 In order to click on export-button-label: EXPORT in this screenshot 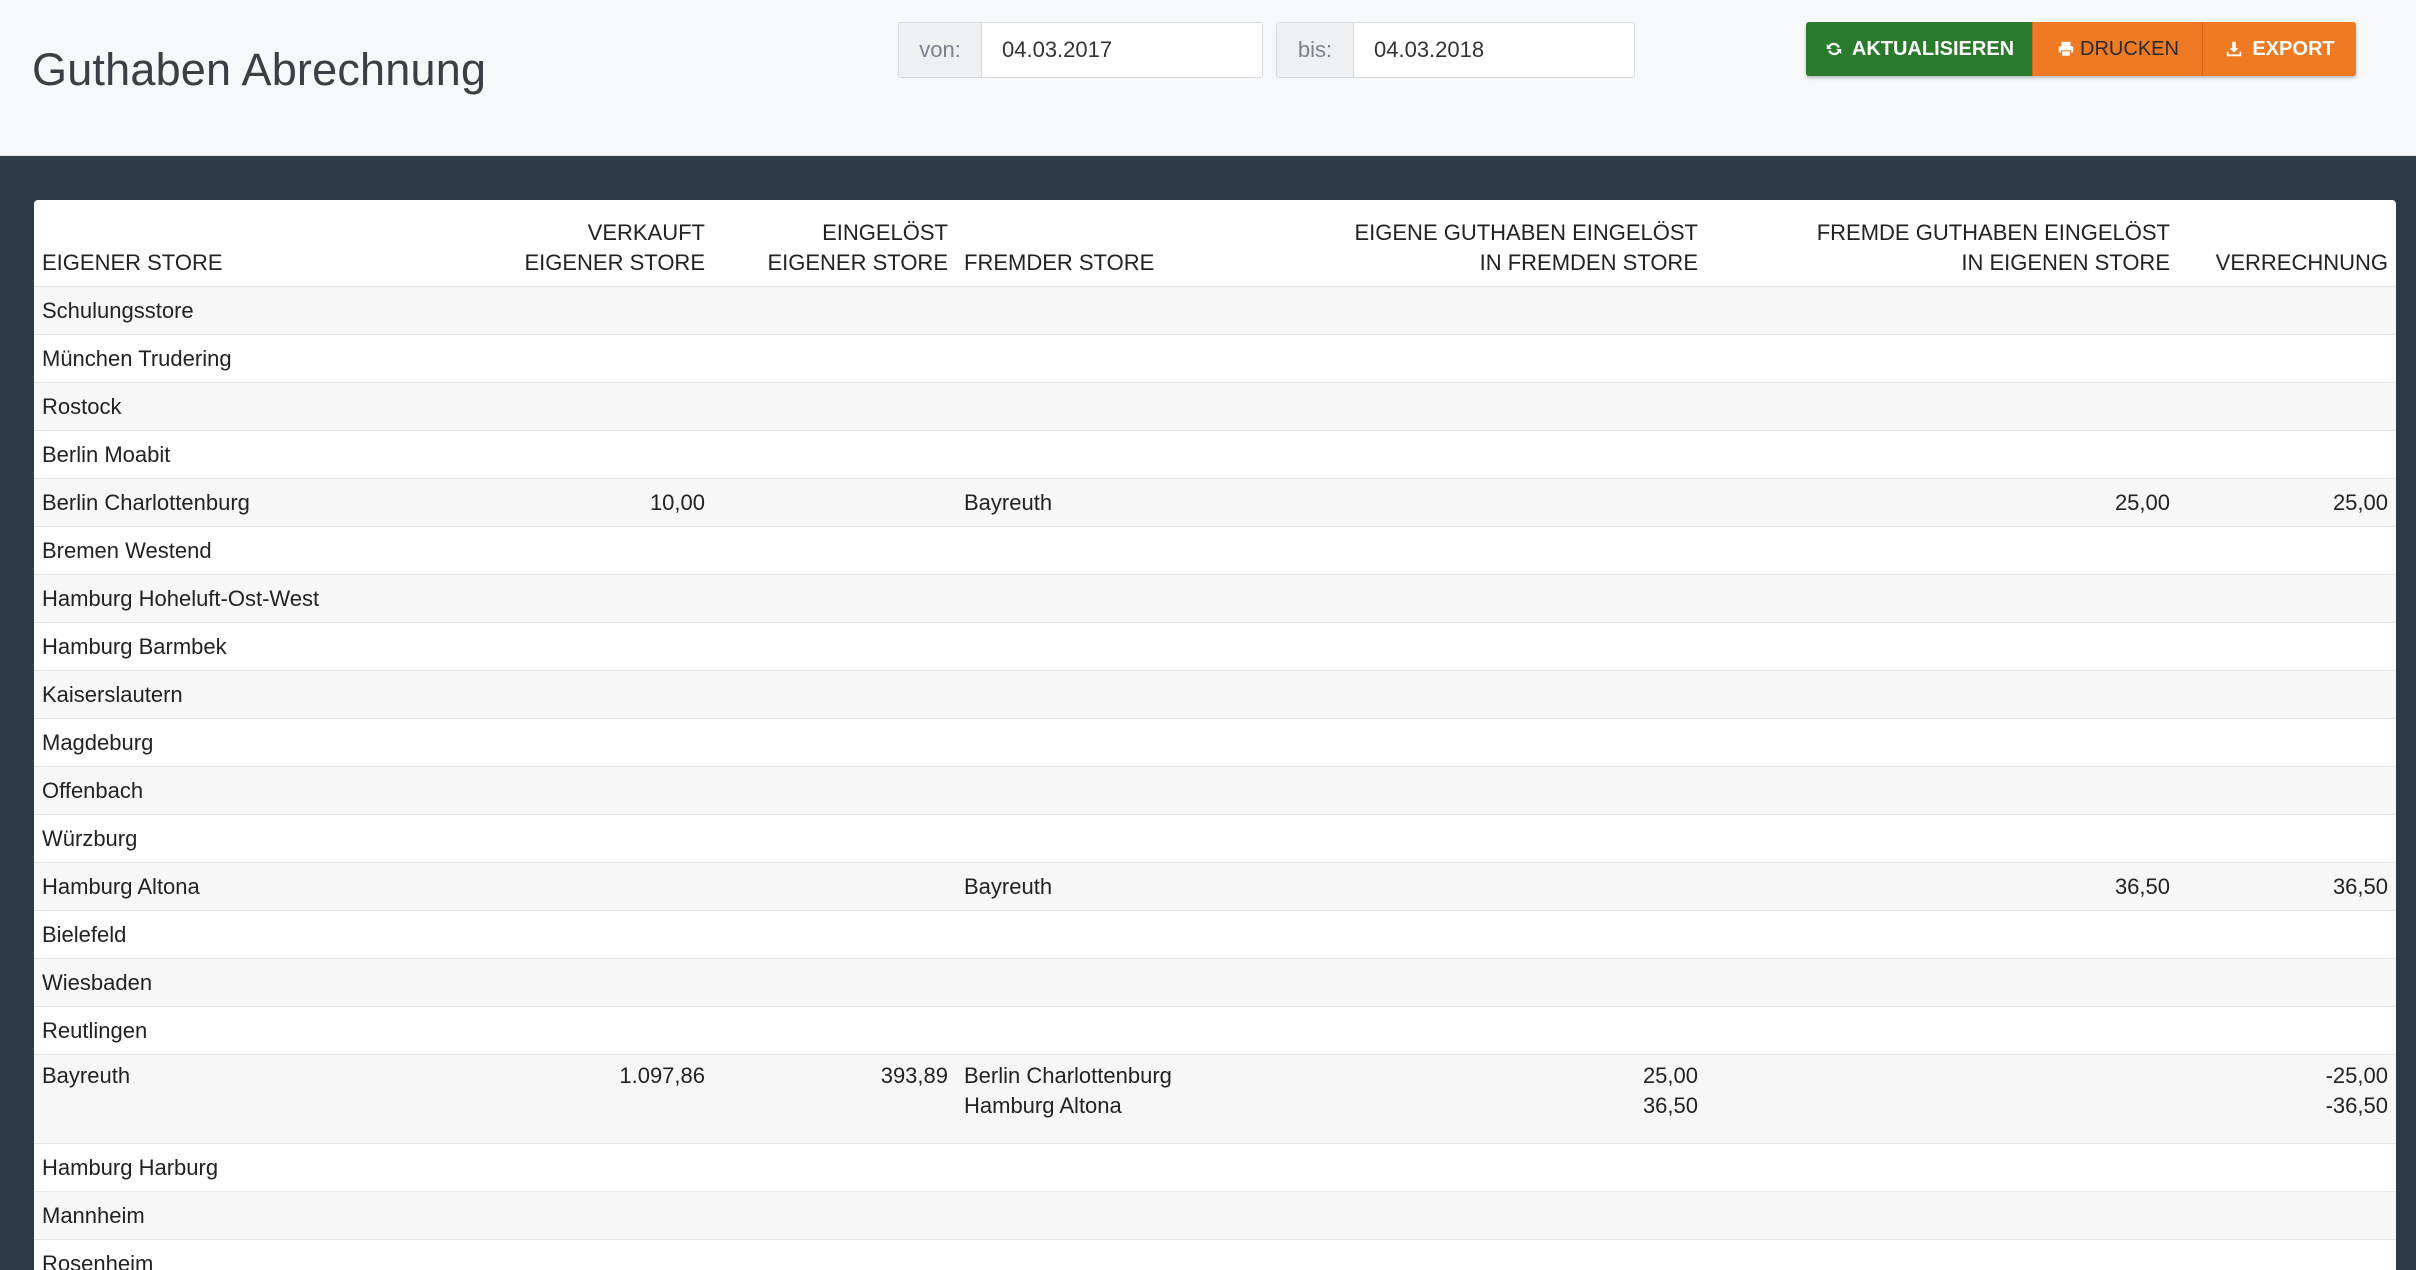, I will do `click(2293, 48)`.